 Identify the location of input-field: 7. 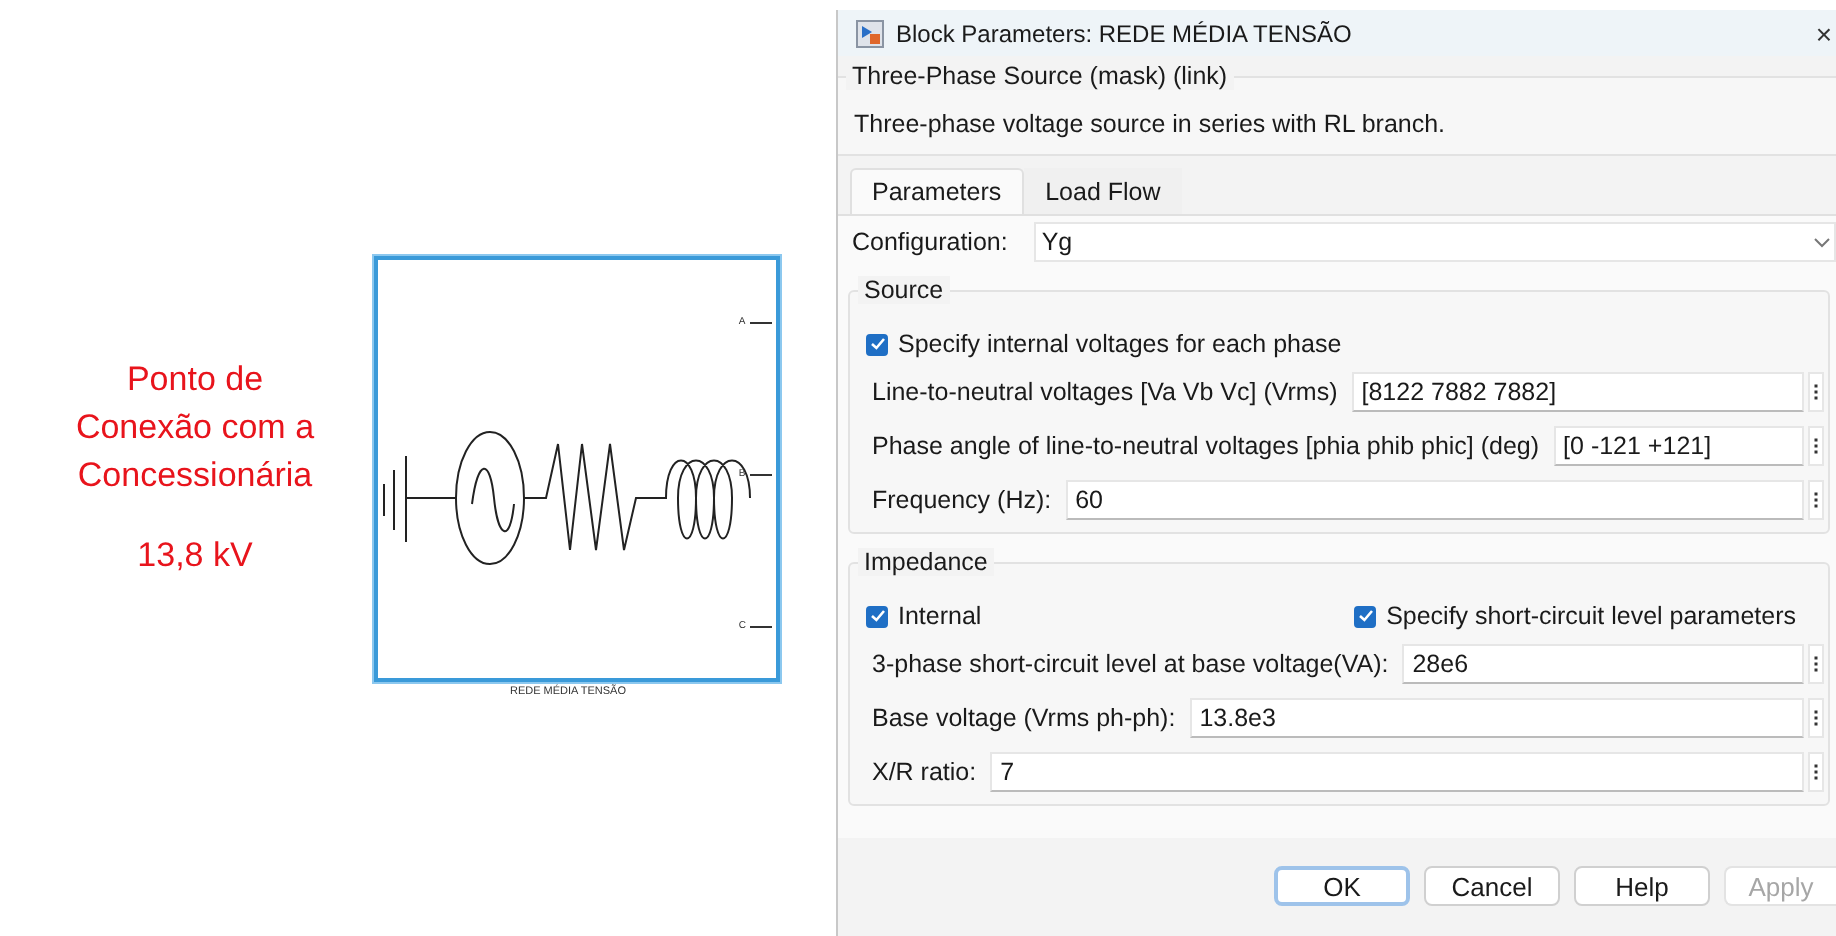
(1397, 772).